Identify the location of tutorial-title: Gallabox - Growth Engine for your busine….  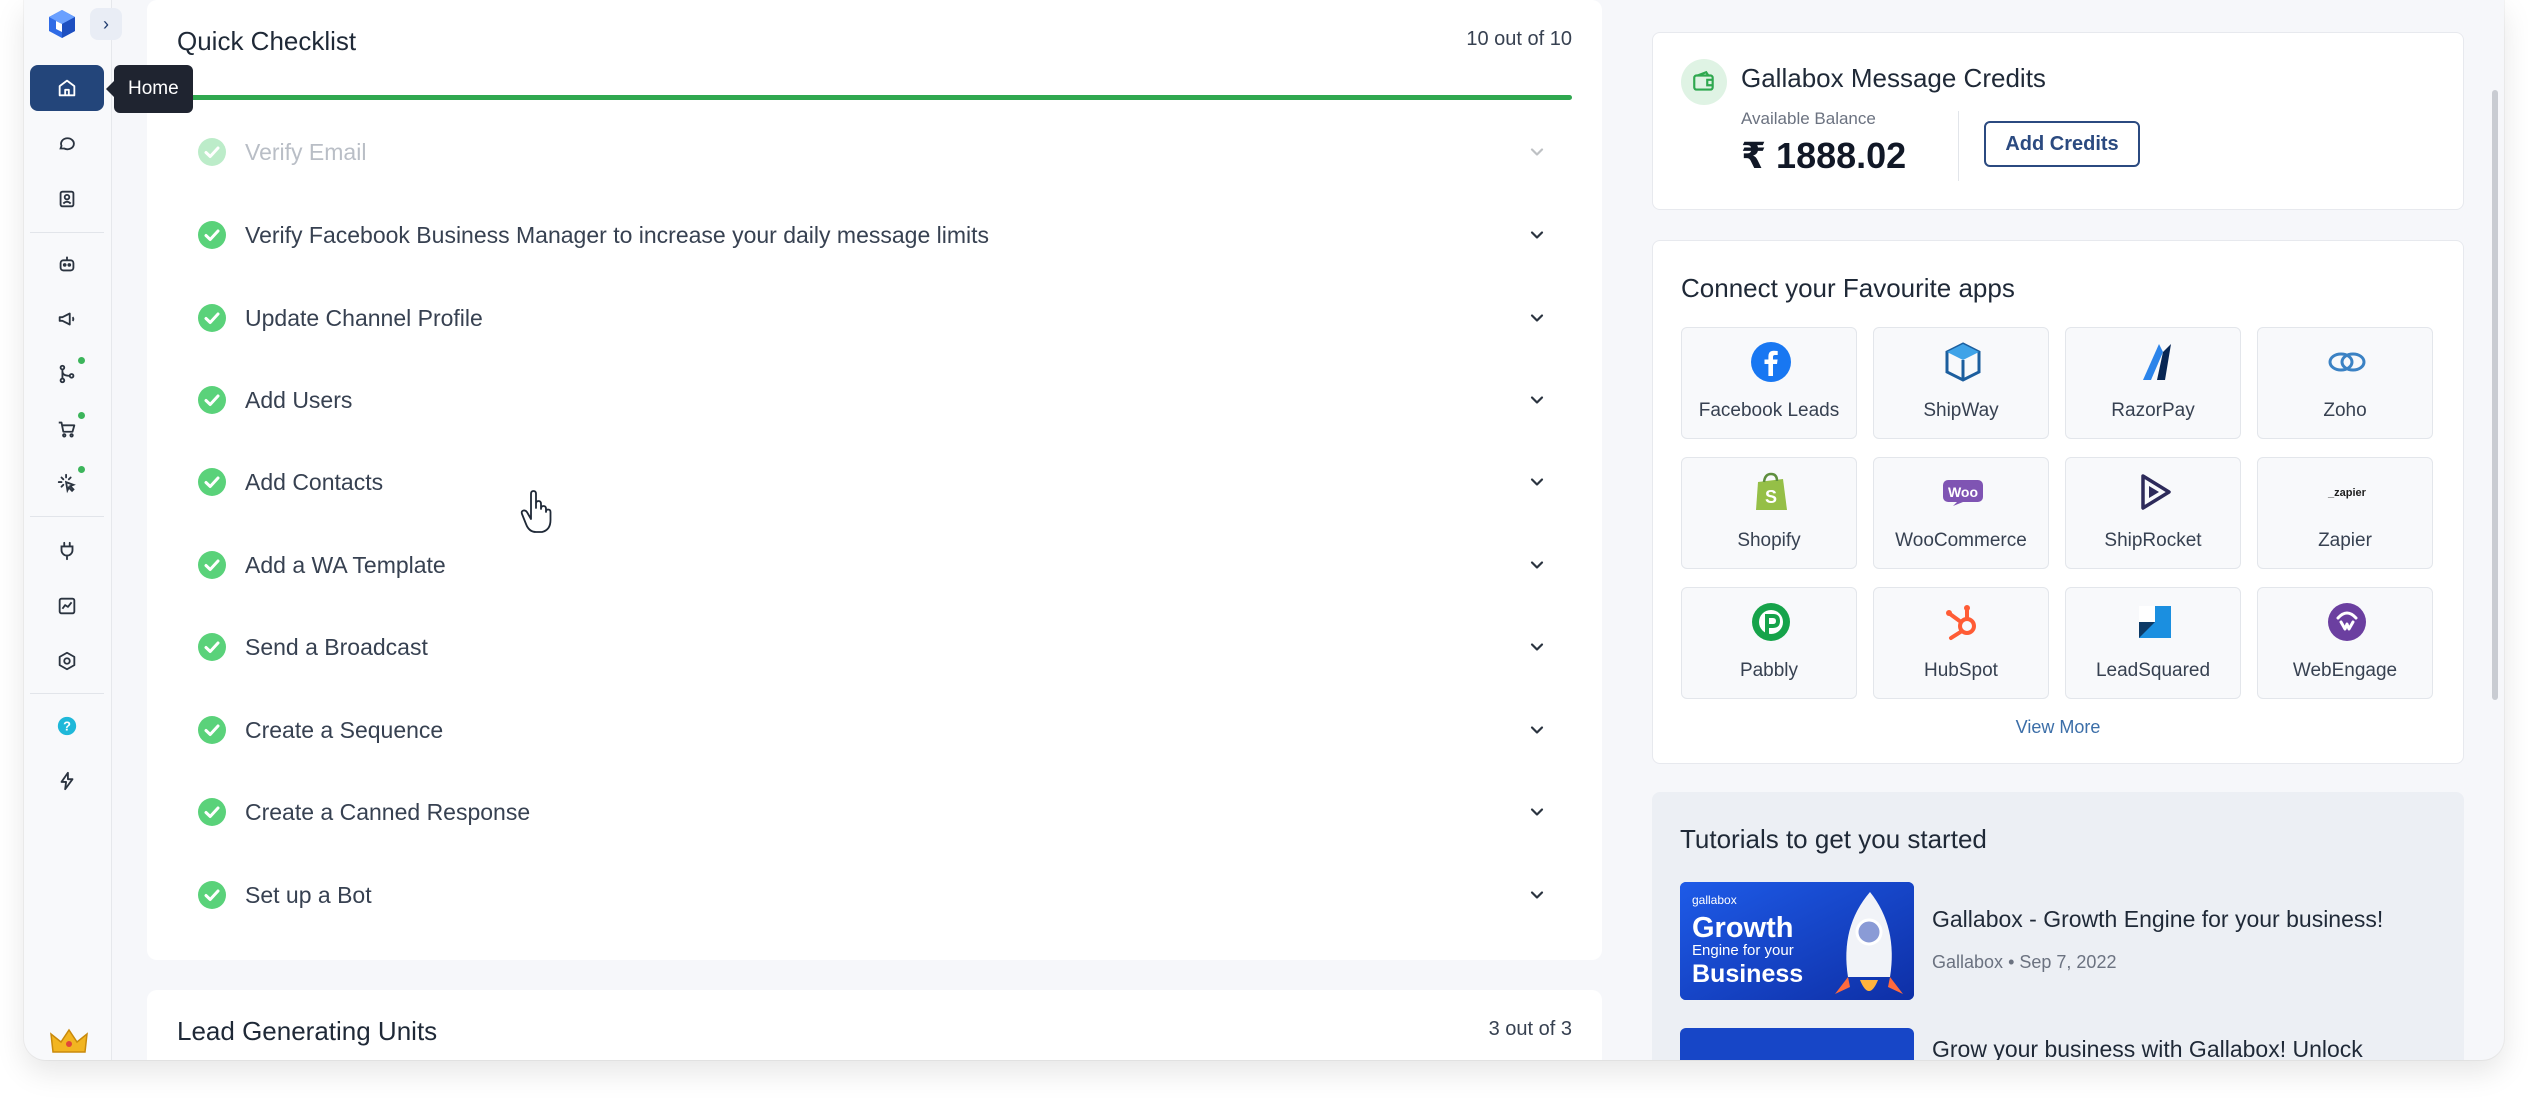
(2157, 919).